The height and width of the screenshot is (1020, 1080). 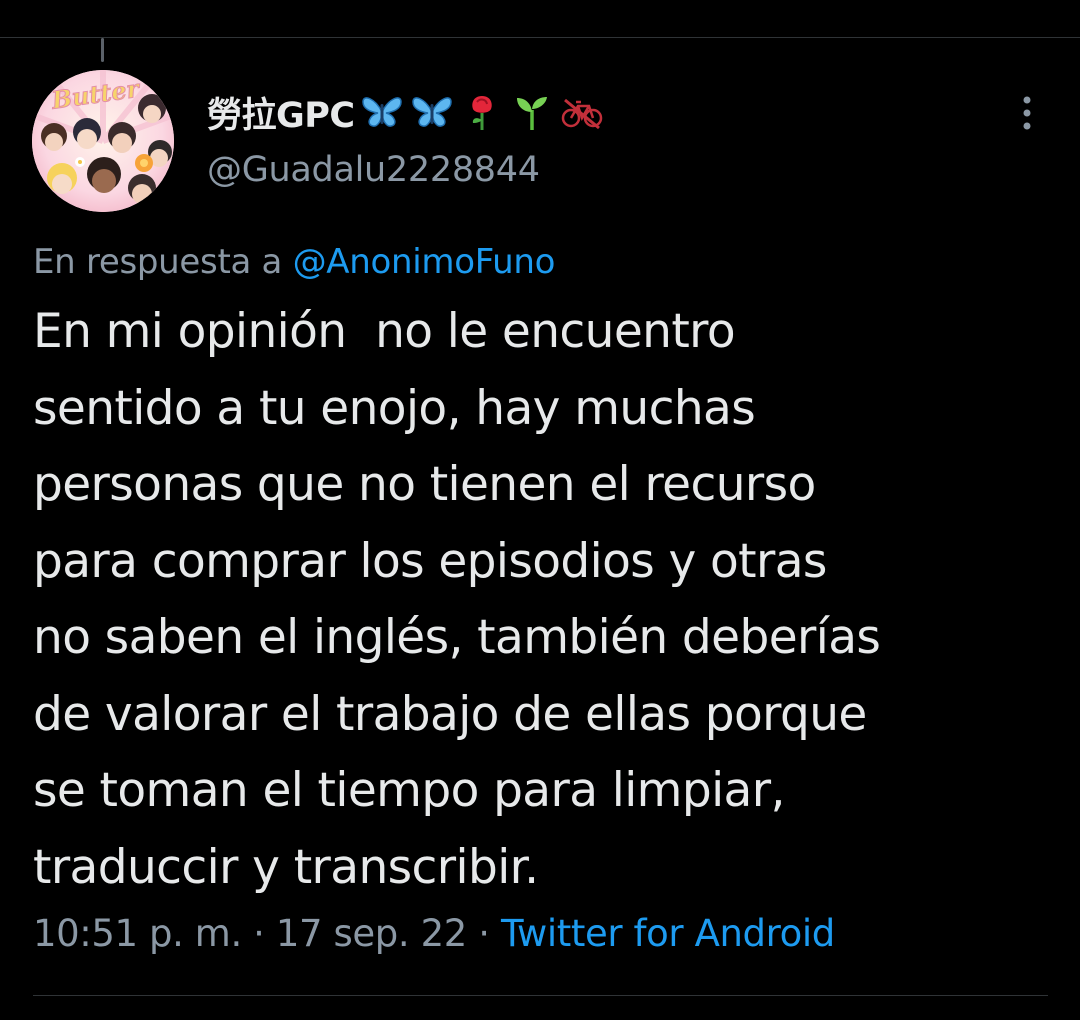 What do you see at coordinates (457, 637) in the screenshot?
I see `tweet-text-line: no saben el inglés, también deberías` at bounding box center [457, 637].